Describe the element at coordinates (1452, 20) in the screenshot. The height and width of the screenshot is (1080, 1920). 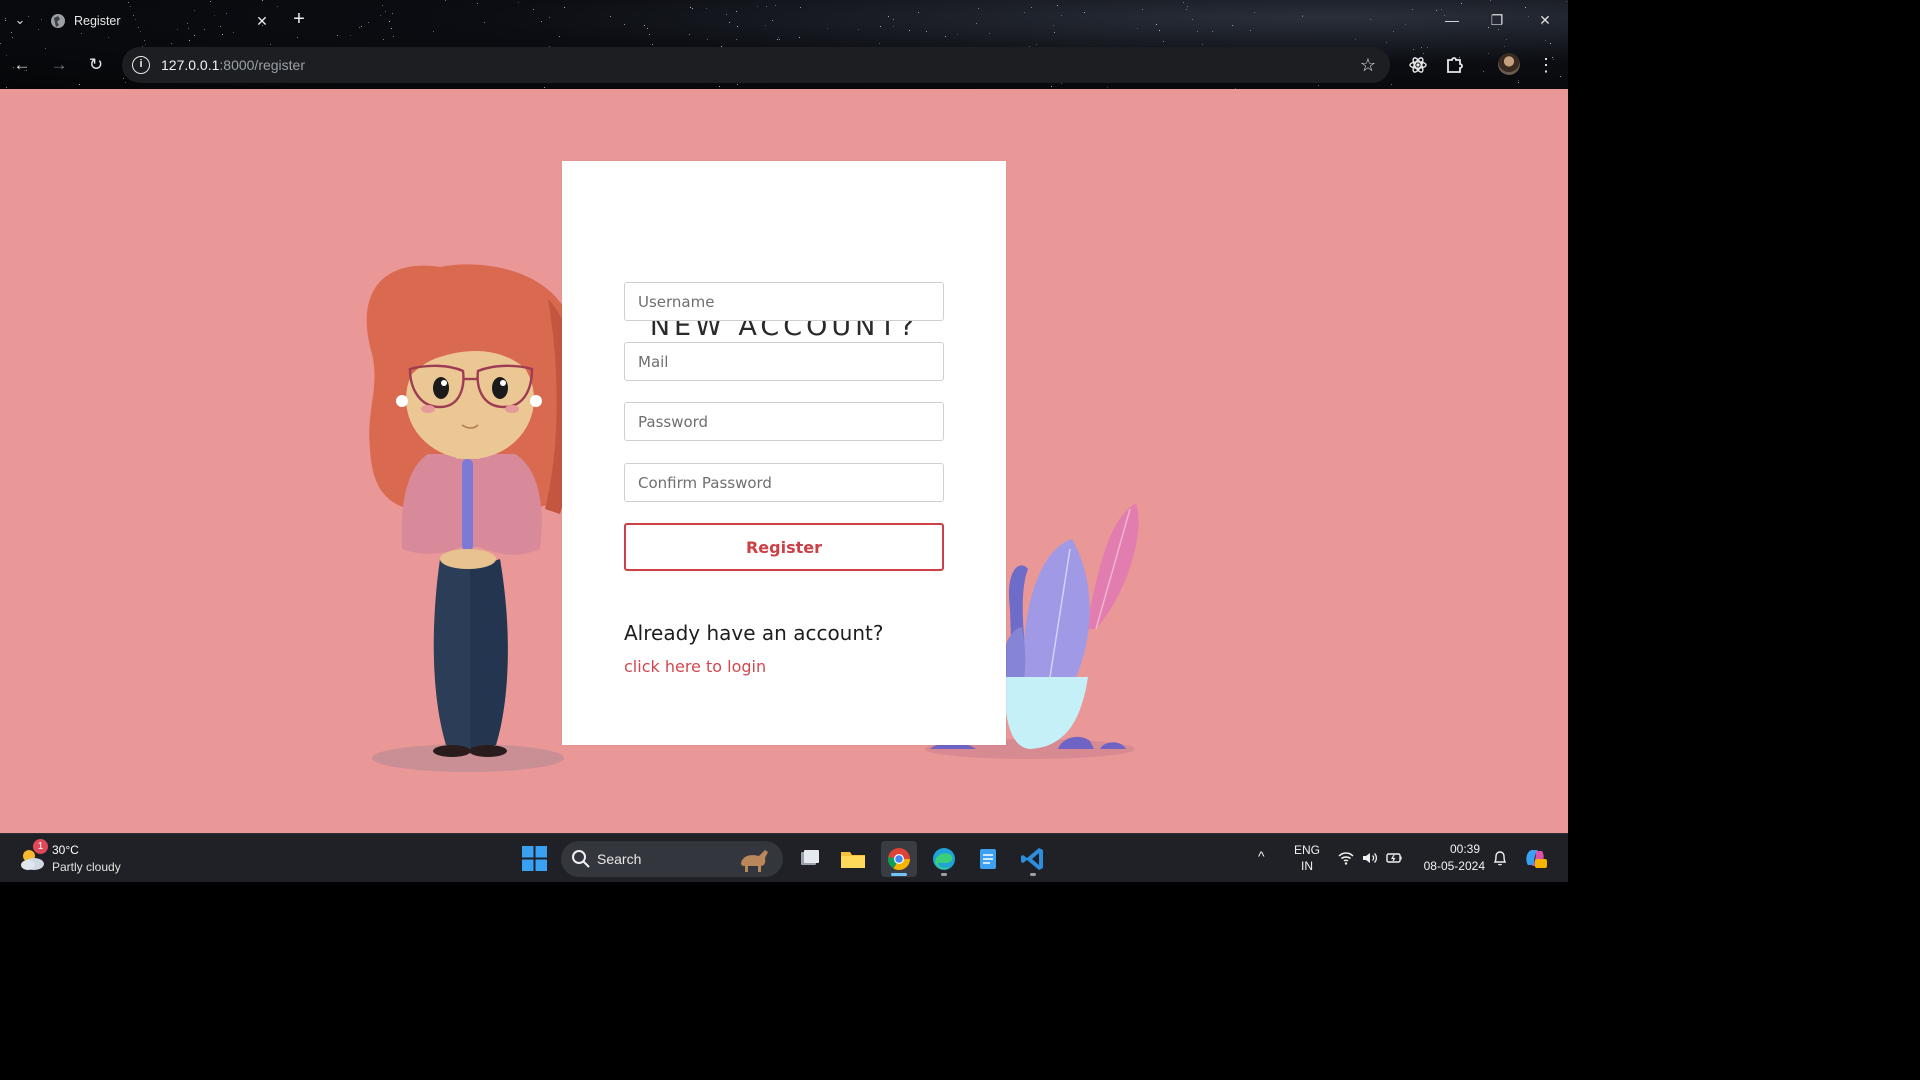
I see `minimize-icon: —` at that location.